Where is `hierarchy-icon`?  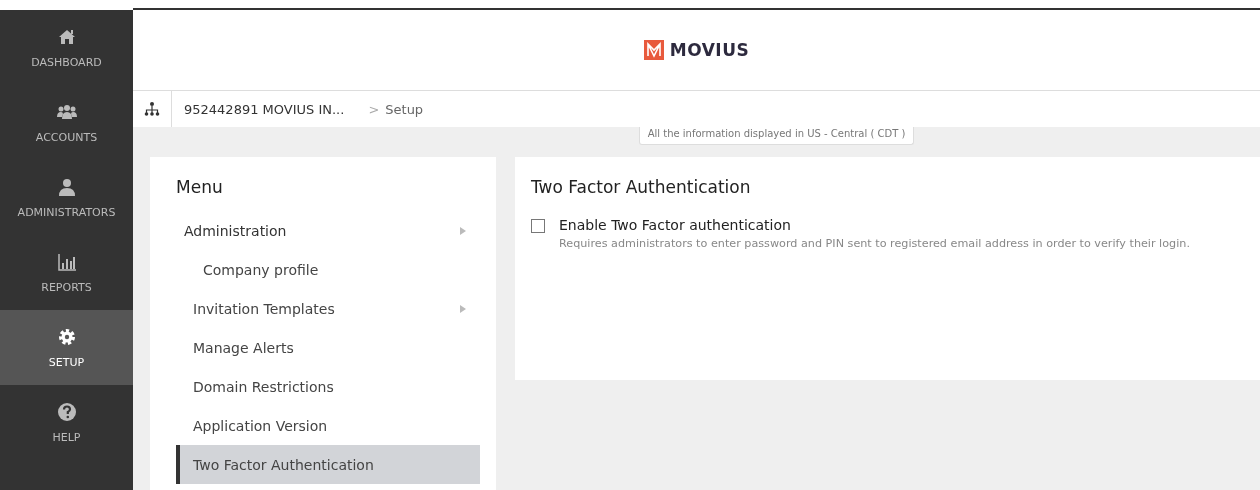
hierarchy-icon is located at coordinates (152, 109).